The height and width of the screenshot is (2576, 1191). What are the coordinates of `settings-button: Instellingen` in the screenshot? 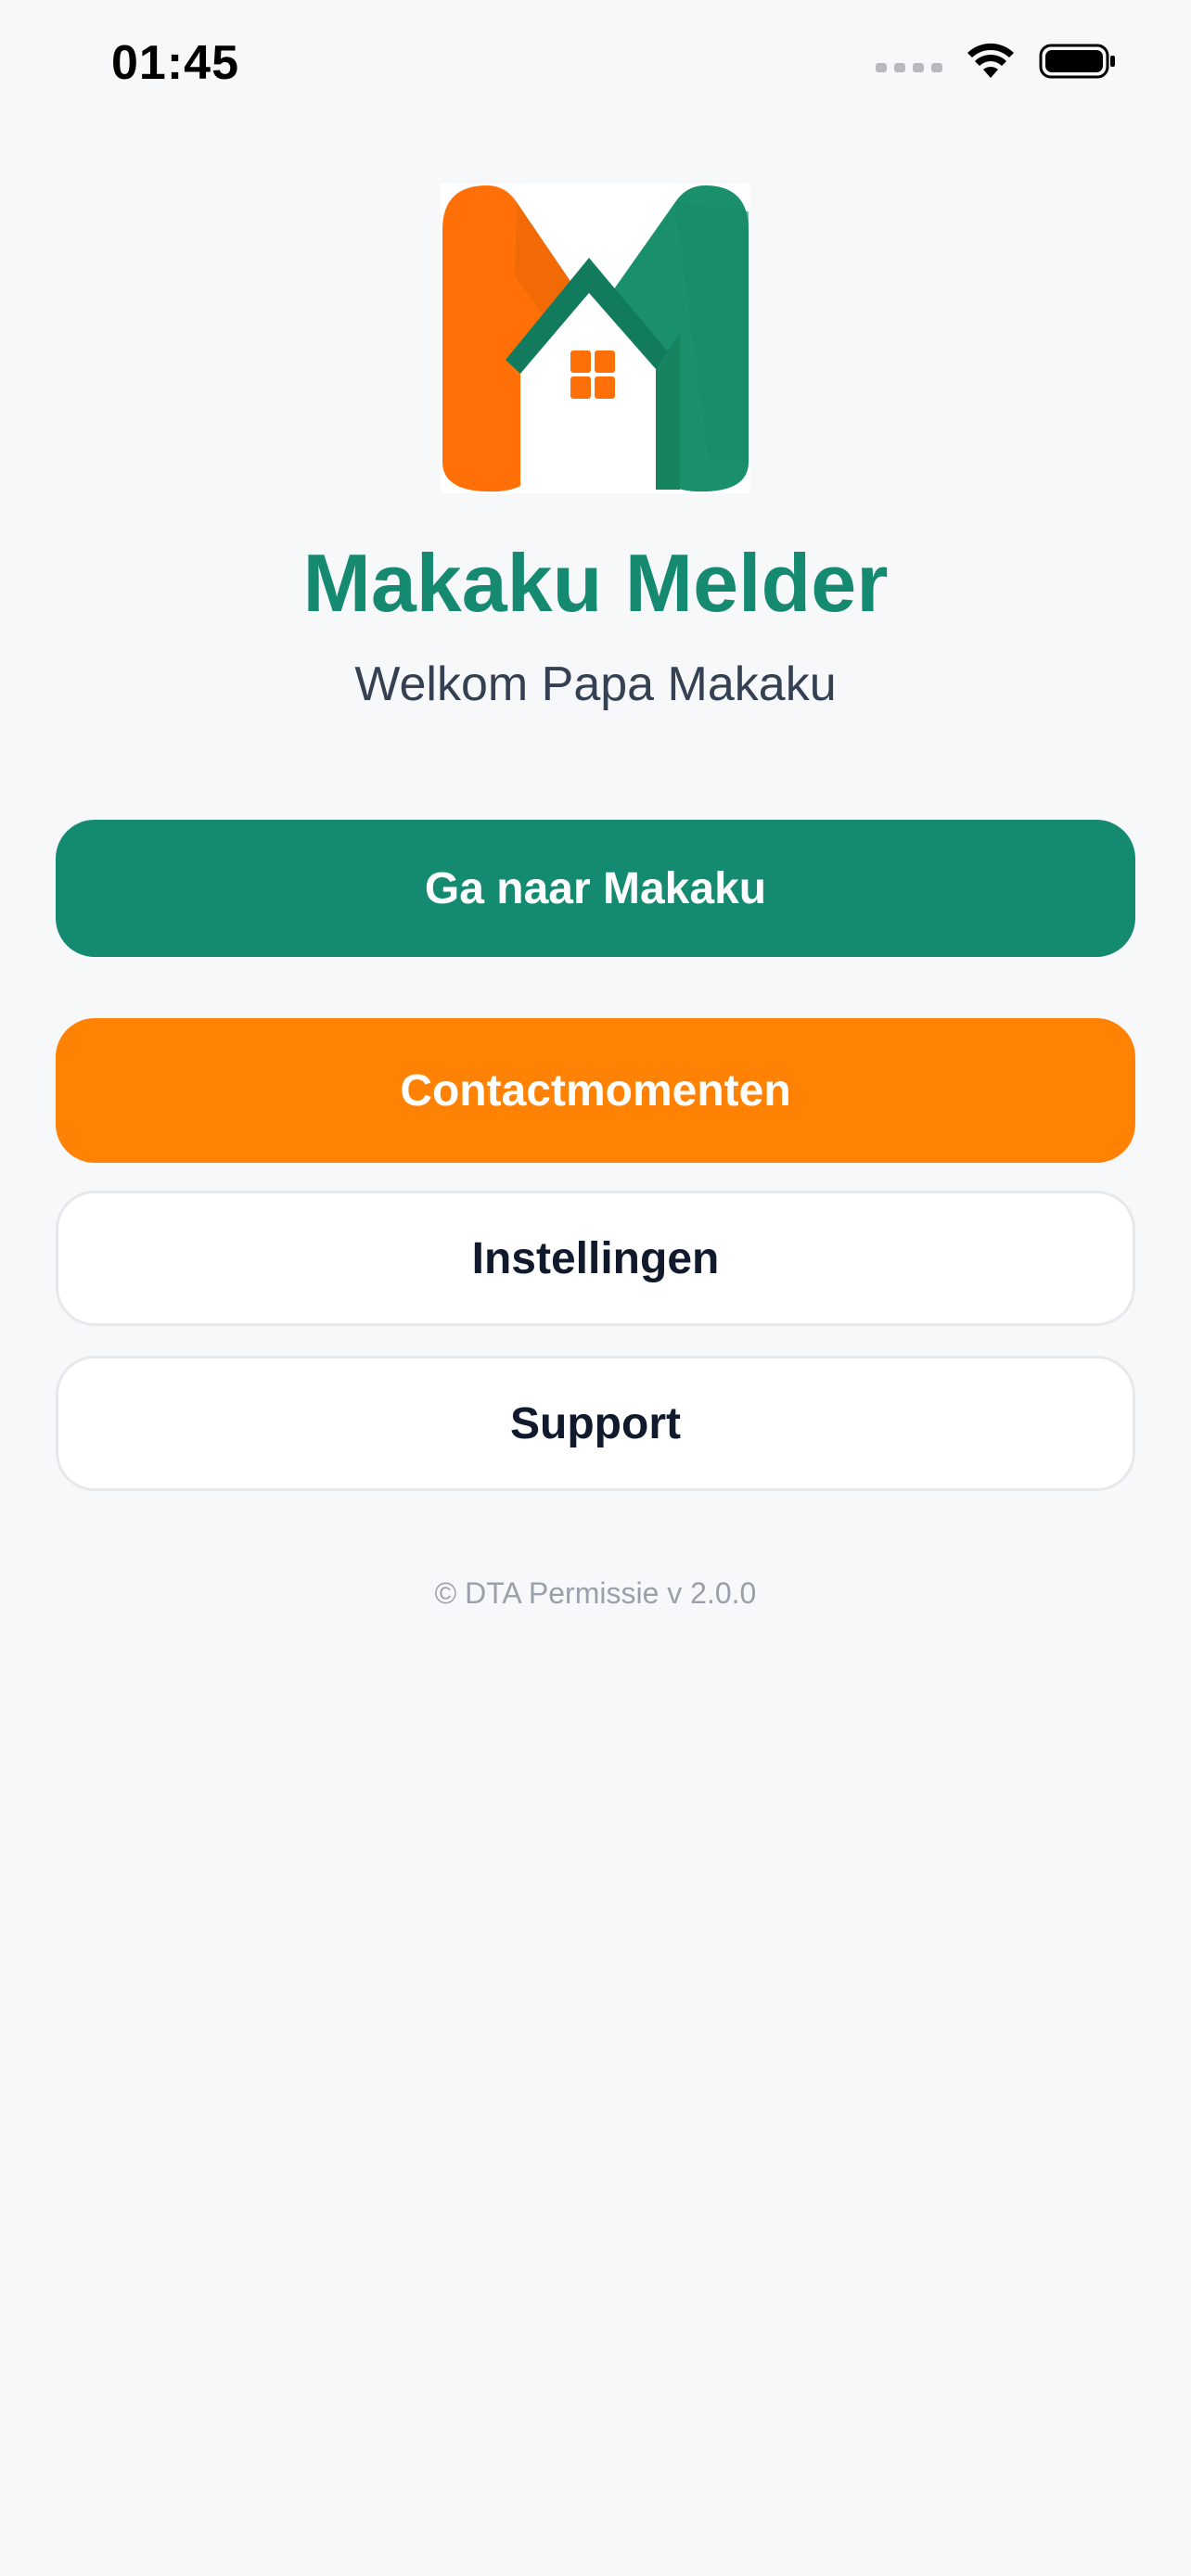 It's located at (595, 1258).